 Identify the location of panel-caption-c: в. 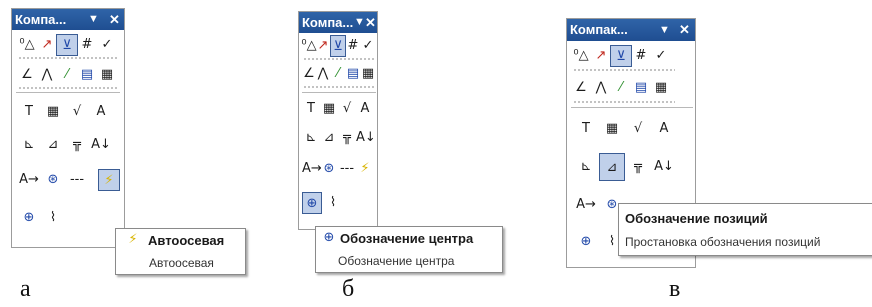
(675, 289).